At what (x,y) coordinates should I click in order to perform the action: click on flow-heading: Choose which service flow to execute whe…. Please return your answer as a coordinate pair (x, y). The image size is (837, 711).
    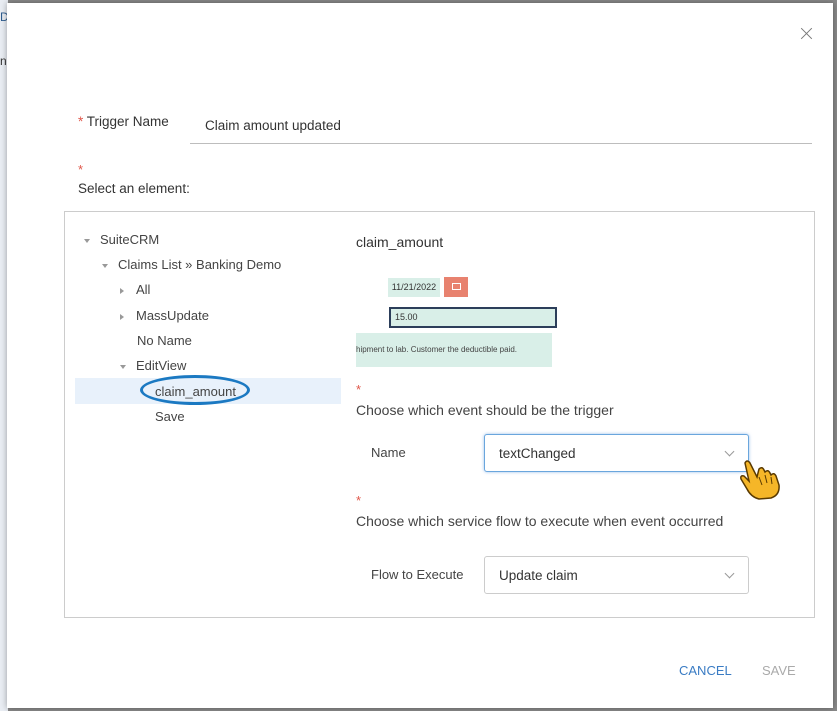
    Looking at the image, I should click on (540, 521).